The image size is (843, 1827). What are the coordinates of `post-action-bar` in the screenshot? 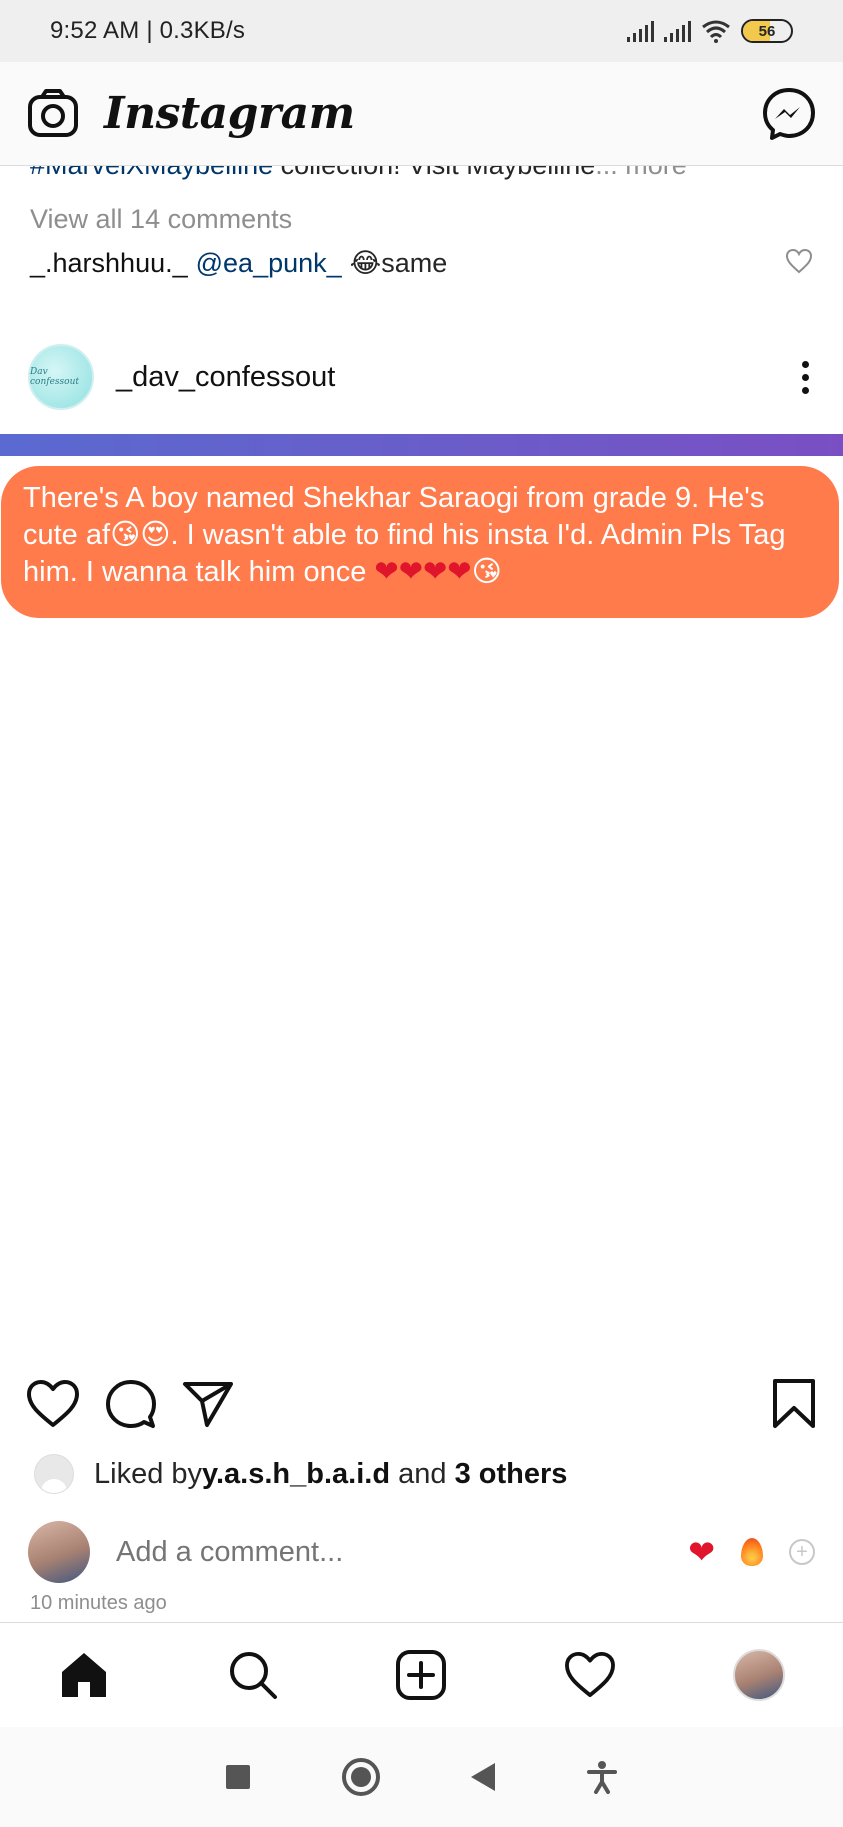 It's located at (421, 1404).